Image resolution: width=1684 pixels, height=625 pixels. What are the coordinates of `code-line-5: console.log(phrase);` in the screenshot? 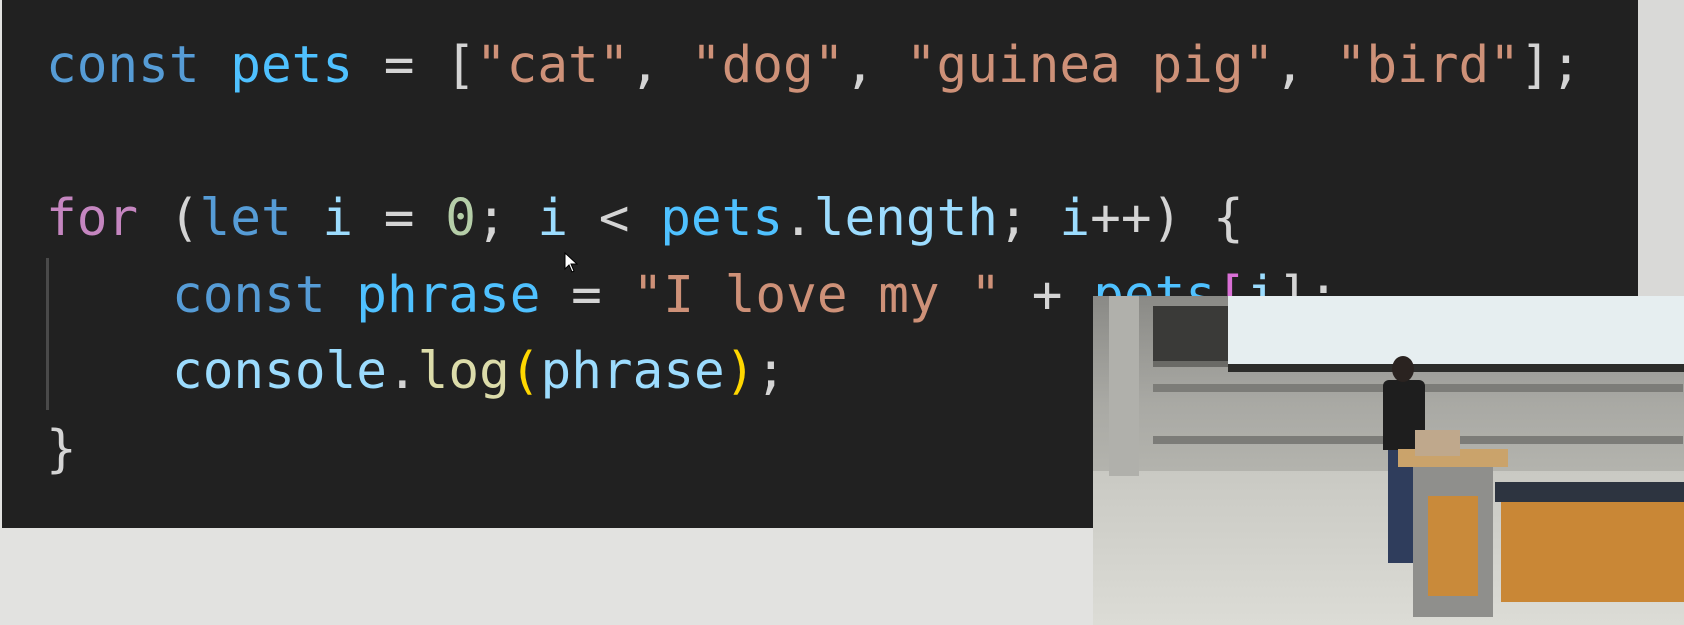 It's located at (479, 372).